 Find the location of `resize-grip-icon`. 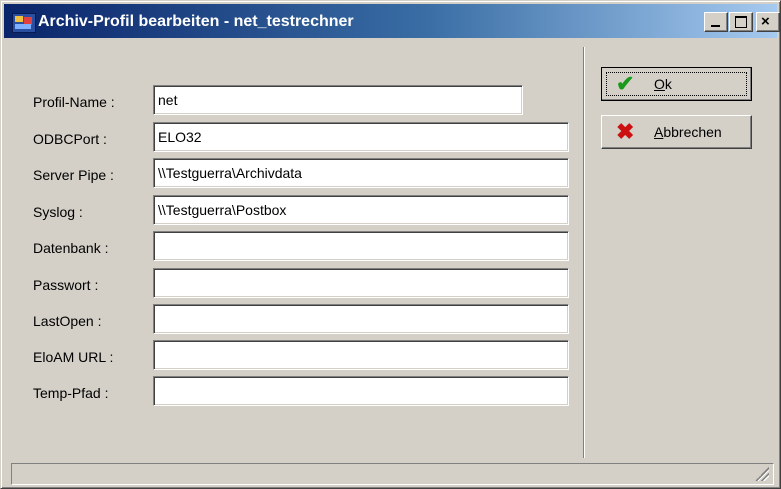

resize-grip-icon is located at coordinates (762, 474).